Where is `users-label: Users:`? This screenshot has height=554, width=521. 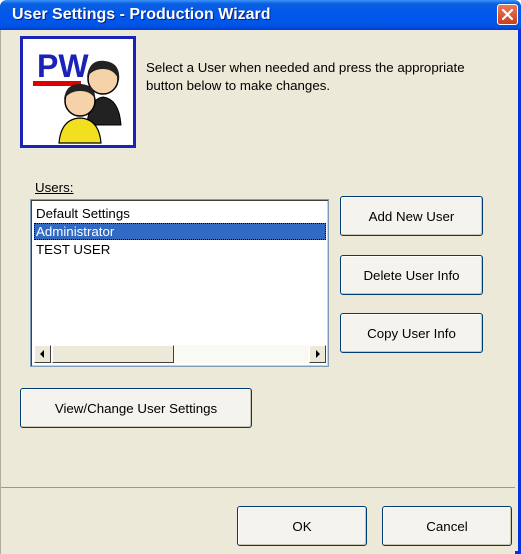
users-label: Users: is located at coordinates (54, 187).